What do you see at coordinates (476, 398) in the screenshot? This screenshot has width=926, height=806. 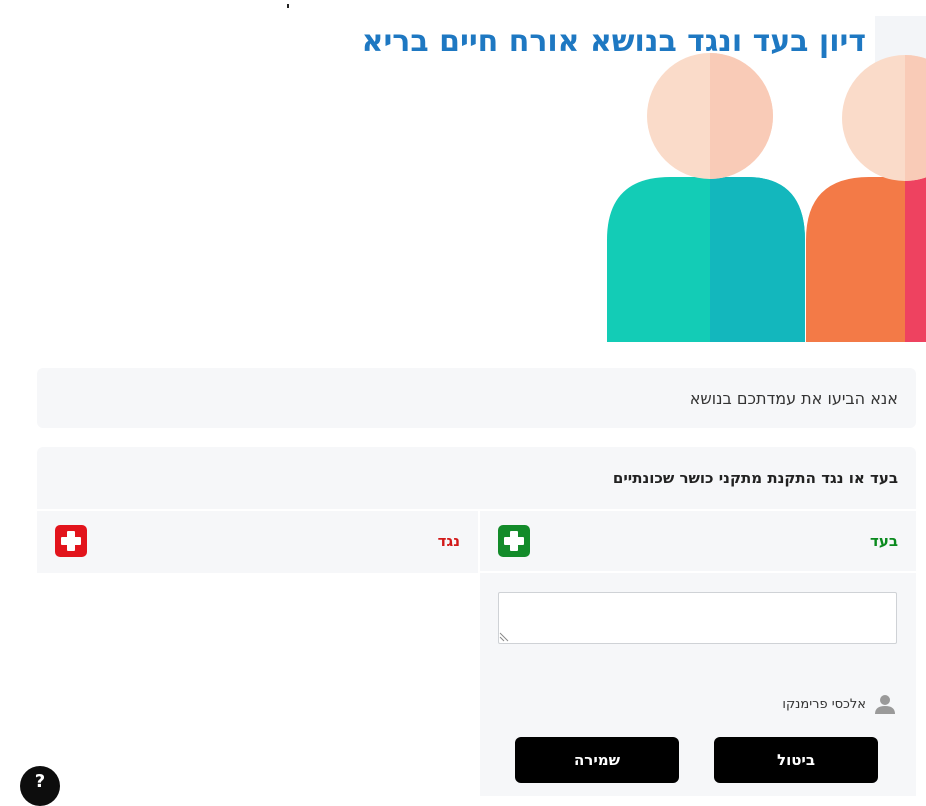 I see `instruction-box: אנא הביעו את עמדתכם בנושא` at bounding box center [476, 398].